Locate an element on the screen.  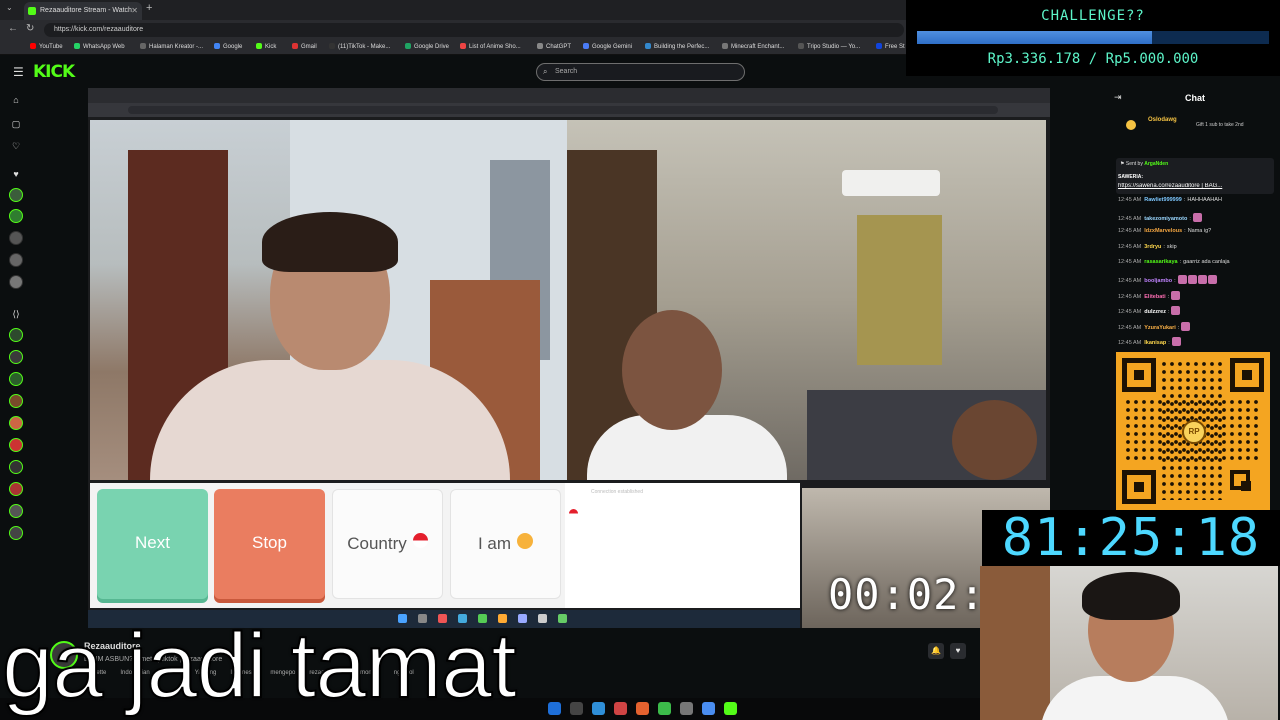
chat-message: 12:45 AM takezomiyamoto: is located at coordinates (1197, 220).